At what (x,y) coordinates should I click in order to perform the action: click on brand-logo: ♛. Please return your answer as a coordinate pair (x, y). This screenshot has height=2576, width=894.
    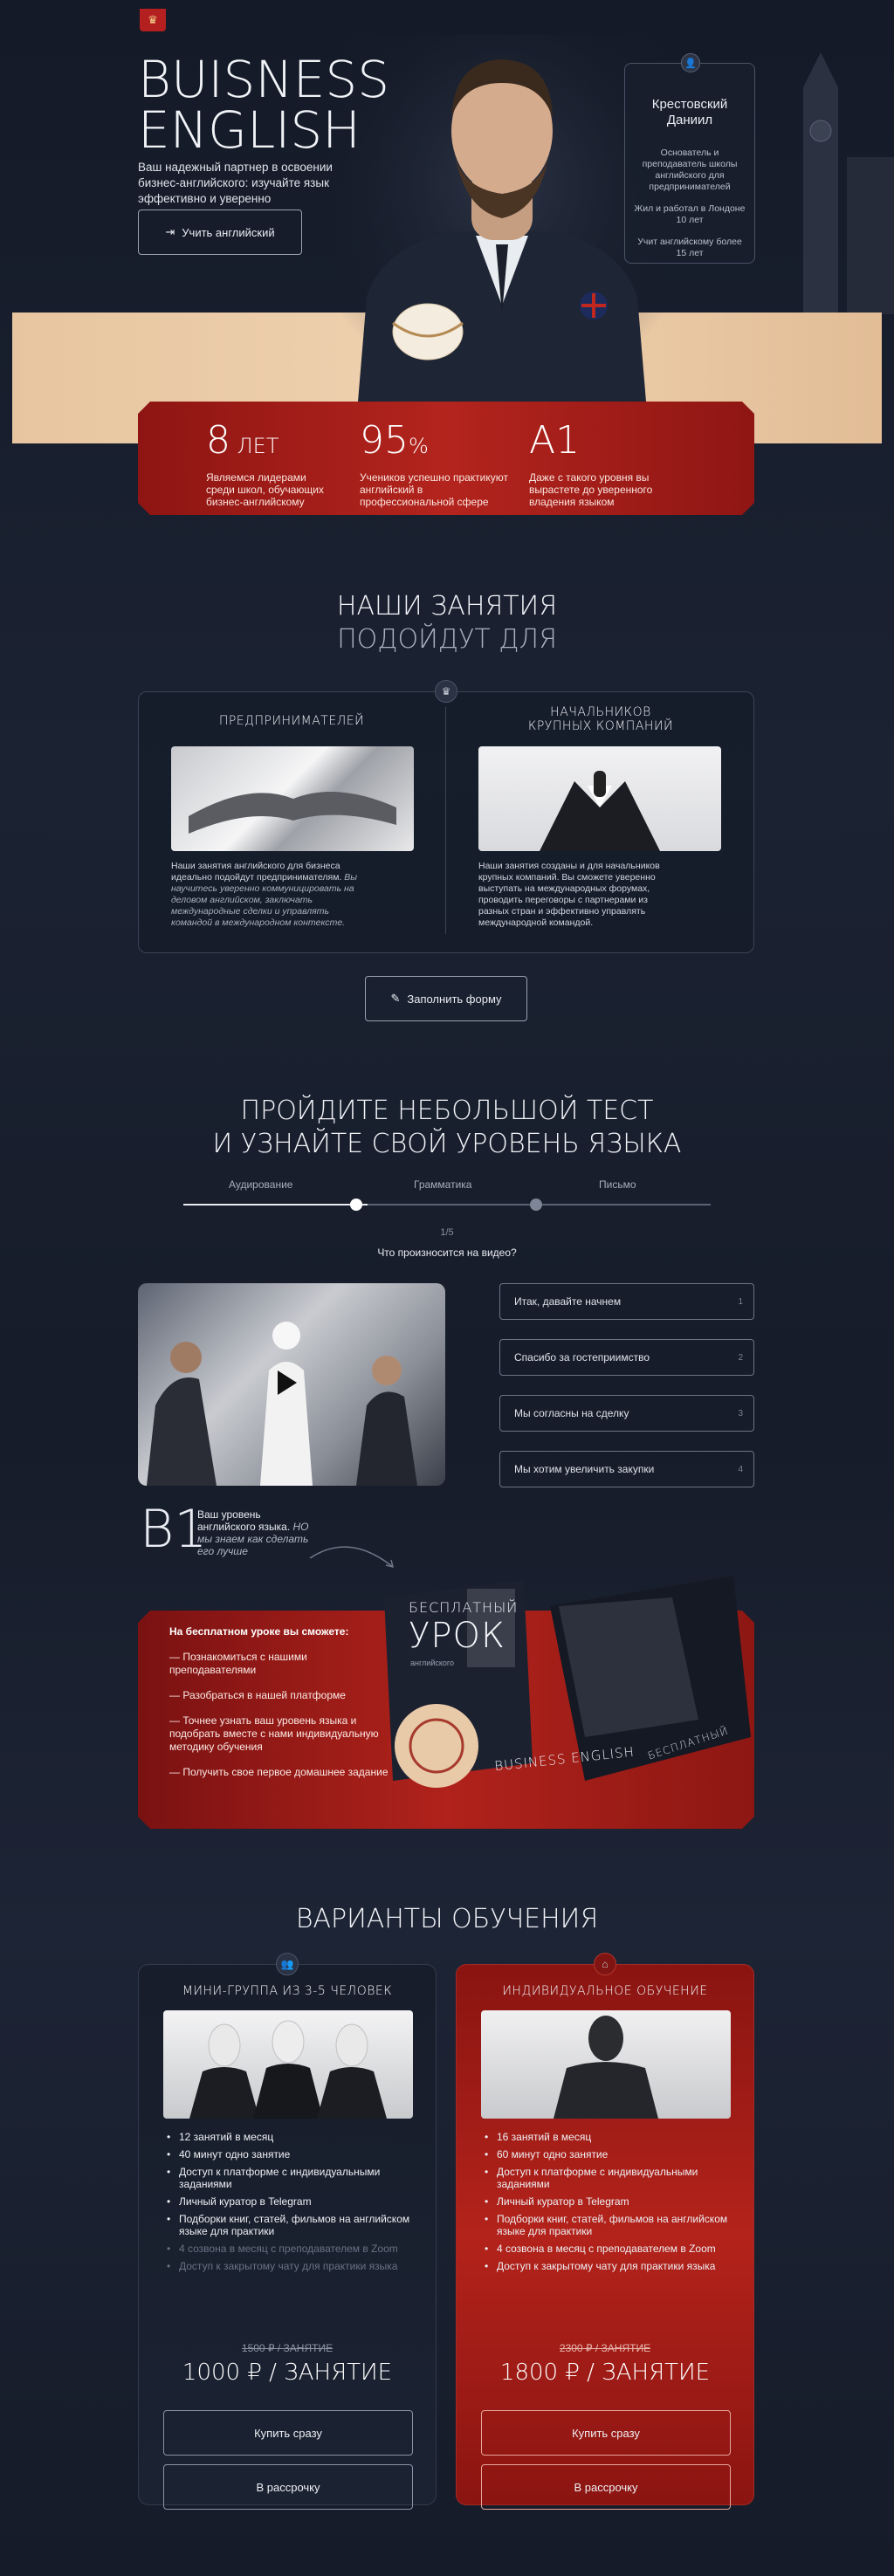
    Looking at the image, I should click on (153, 20).